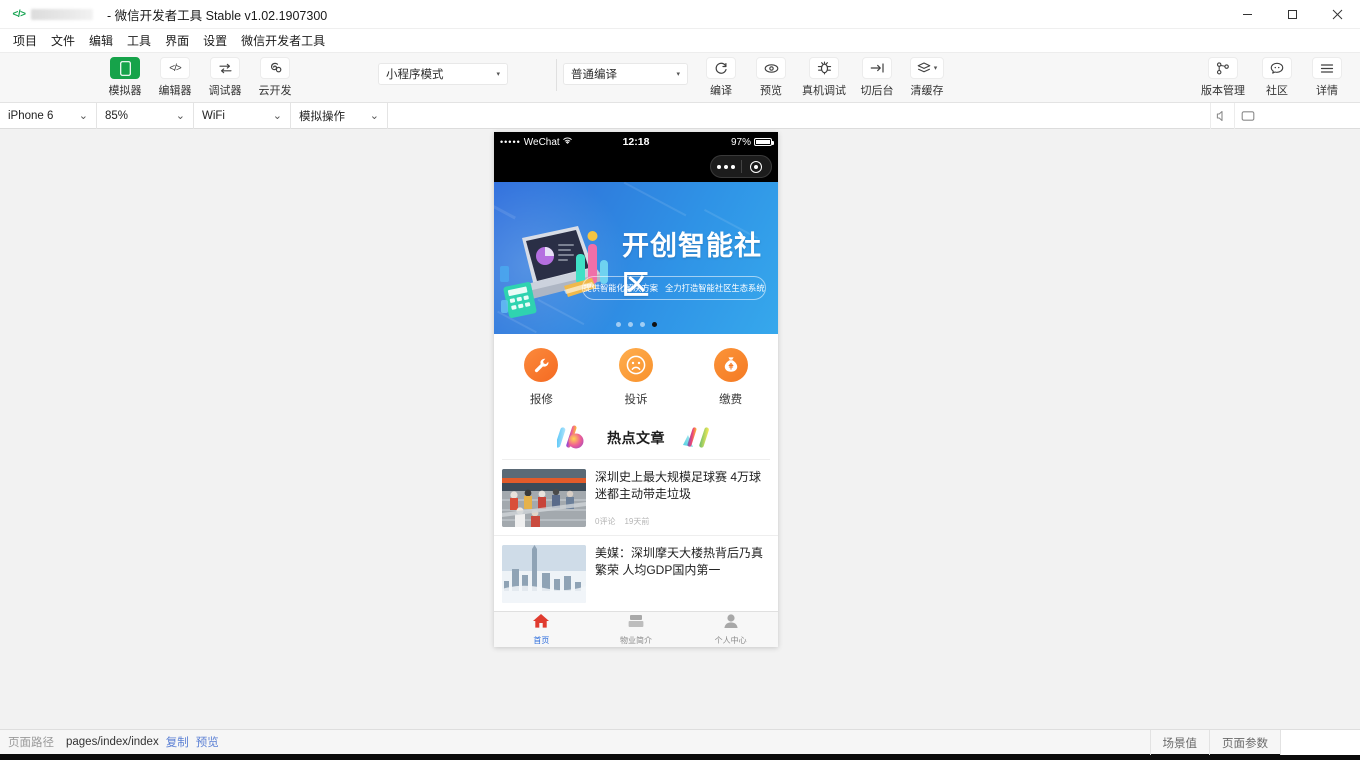 The image size is (1360, 760). Describe the element at coordinates (730, 640) in the screenshot. I see `tab-profile-label: 个人中心` at that location.